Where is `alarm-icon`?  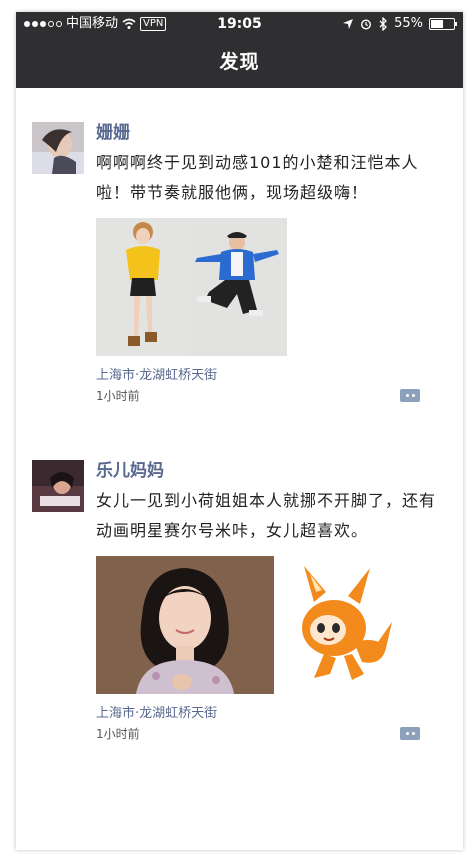 alarm-icon is located at coordinates (366, 24).